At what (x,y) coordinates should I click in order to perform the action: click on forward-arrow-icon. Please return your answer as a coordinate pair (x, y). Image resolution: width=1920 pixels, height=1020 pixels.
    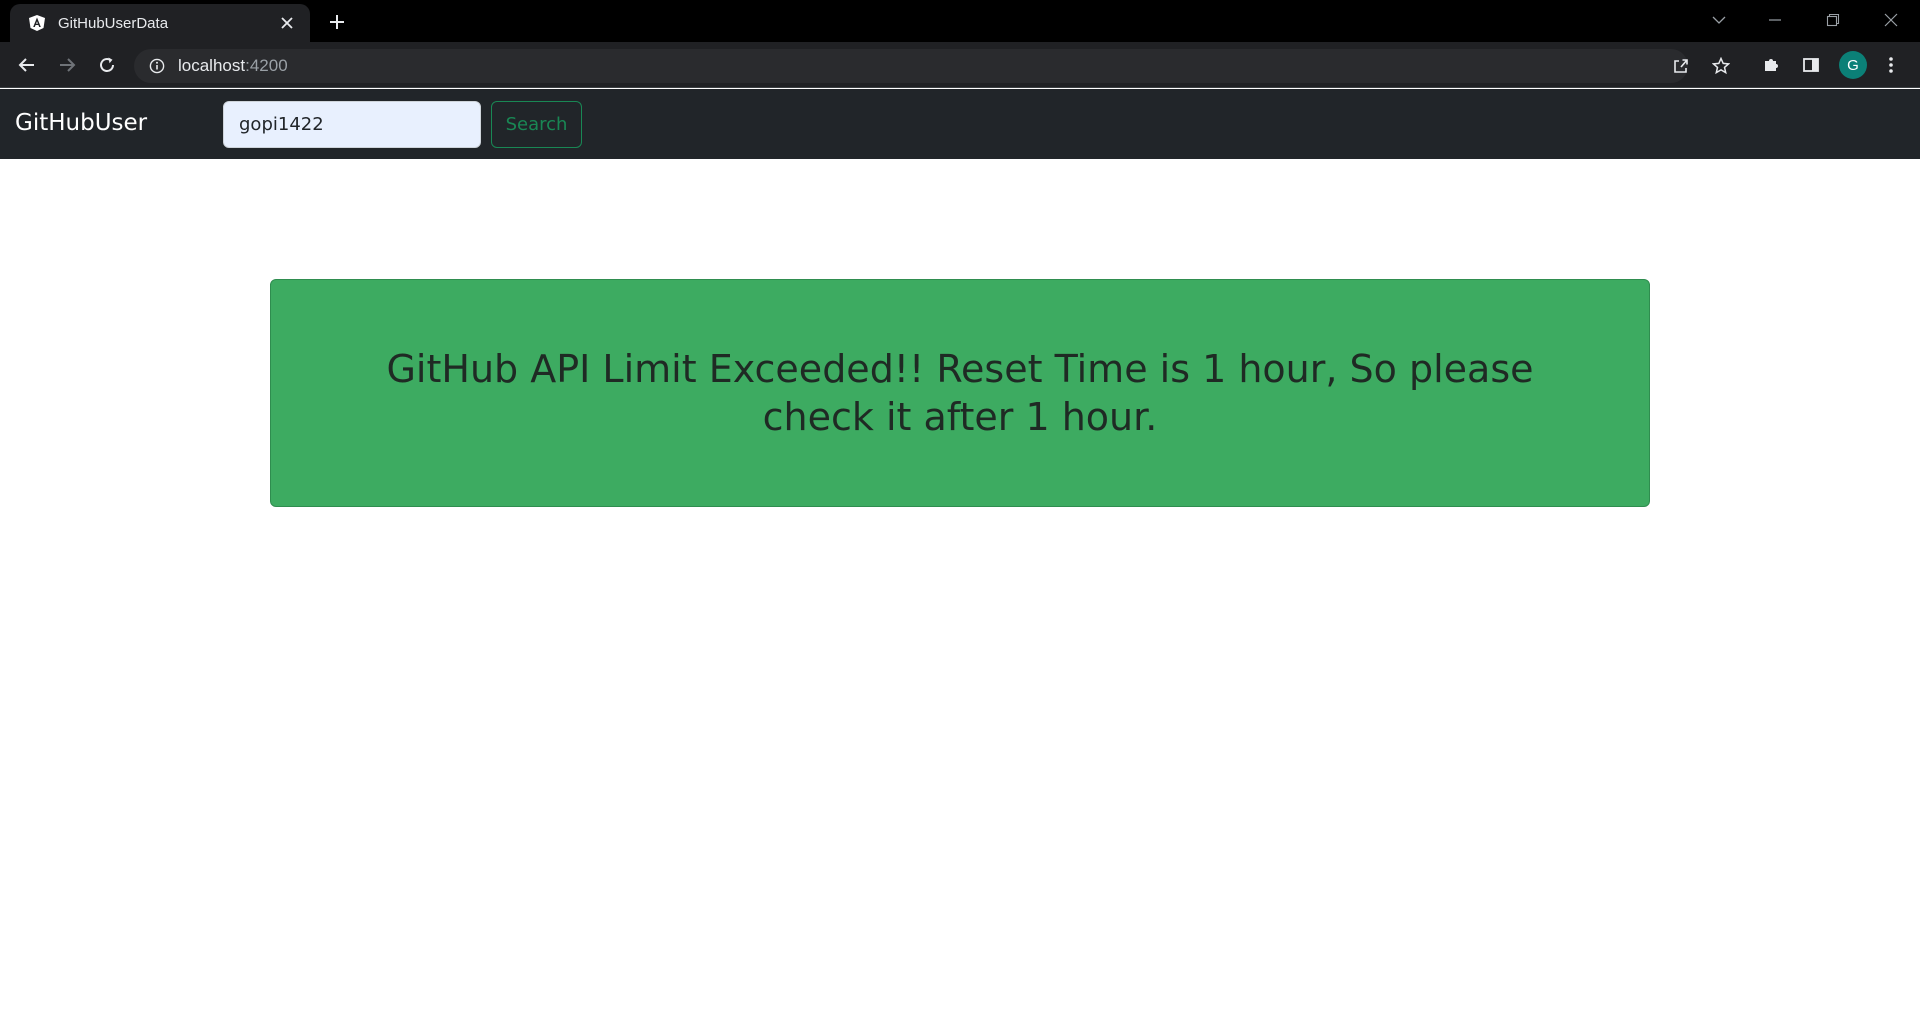
    Looking at the image, I should click on (67, 65).